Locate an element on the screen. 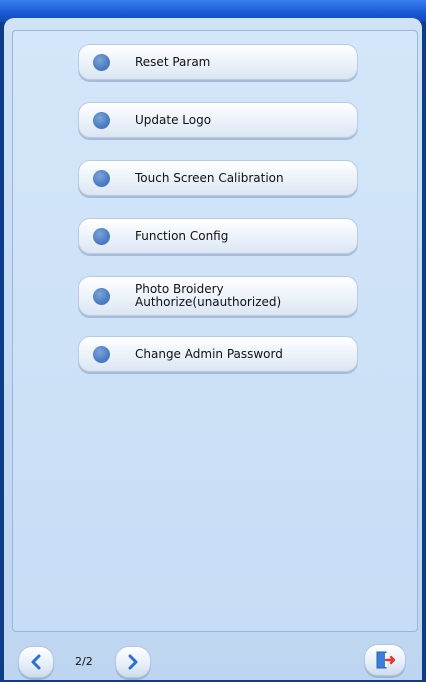  touch-screen-calibration-button: Touch Screen Calibration is located at coordinates (218, 178).